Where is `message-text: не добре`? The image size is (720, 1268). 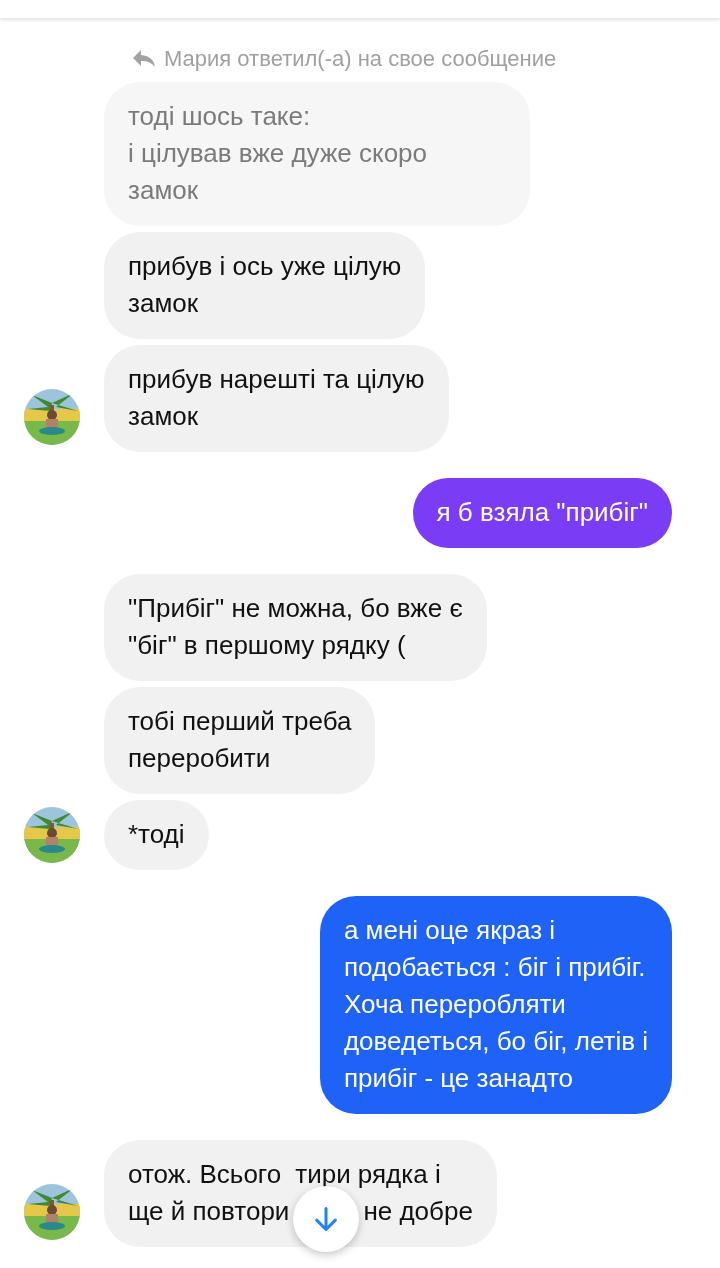
message-text: не добре is located at coordinates (418, 1211).